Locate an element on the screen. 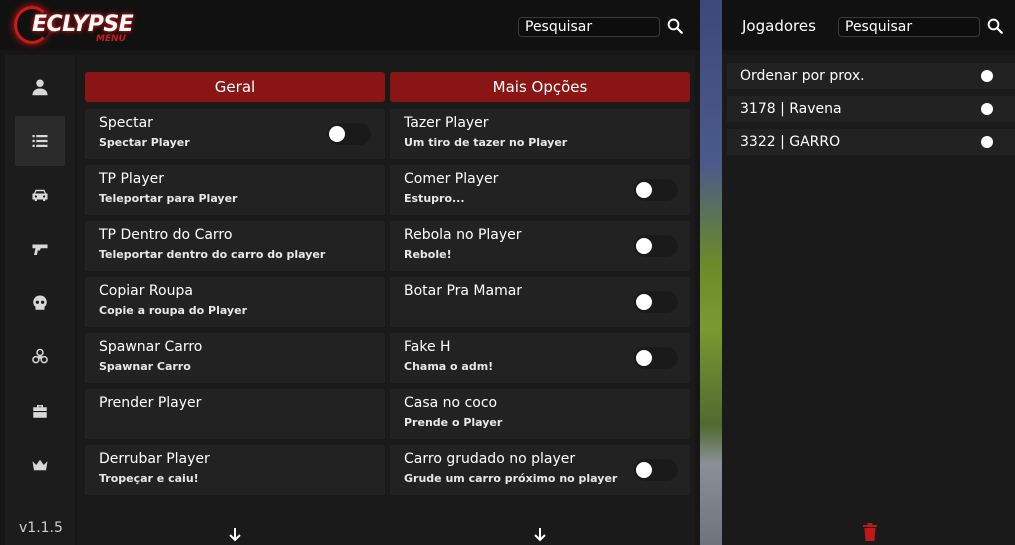 This screenshot has width=1015, height=545. sidebar-item-crown is located at coordinates (40, 465).